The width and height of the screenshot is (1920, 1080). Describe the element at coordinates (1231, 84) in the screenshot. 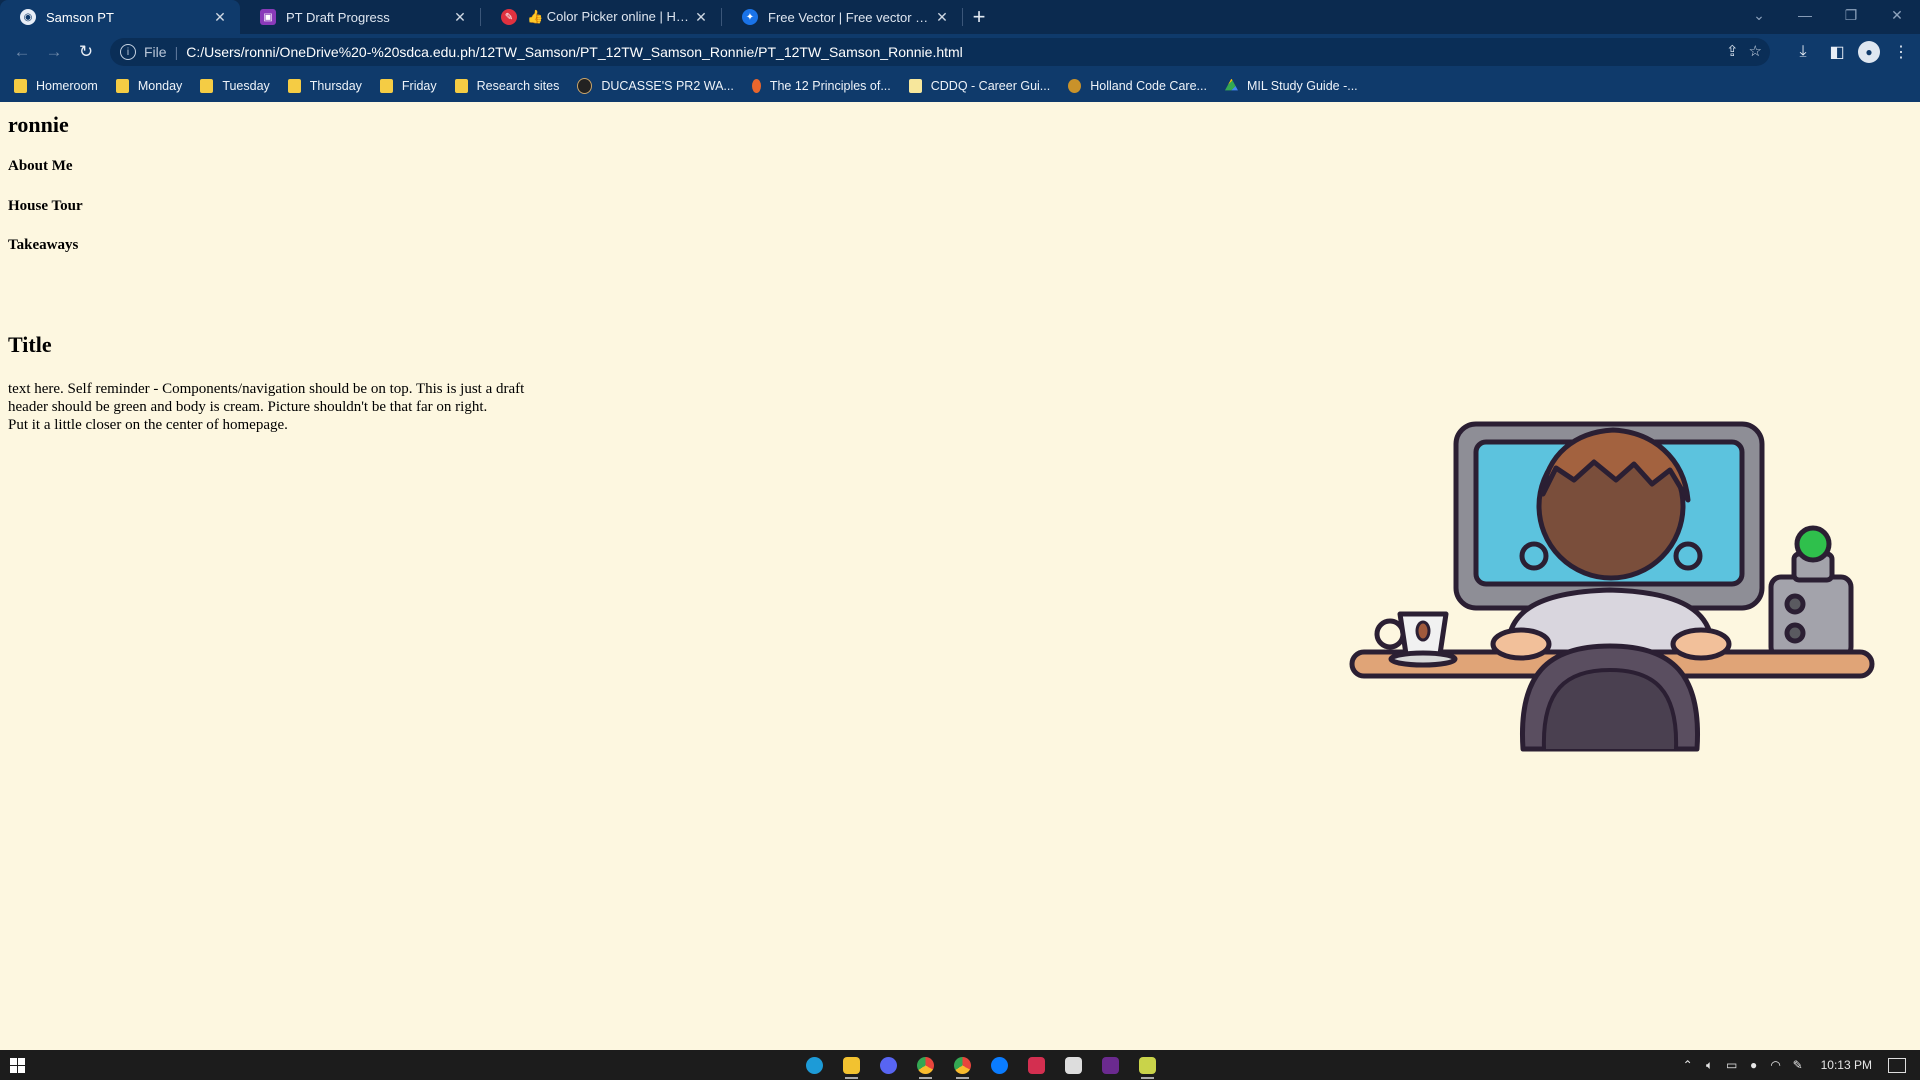

I see `drive-icon` at that location.